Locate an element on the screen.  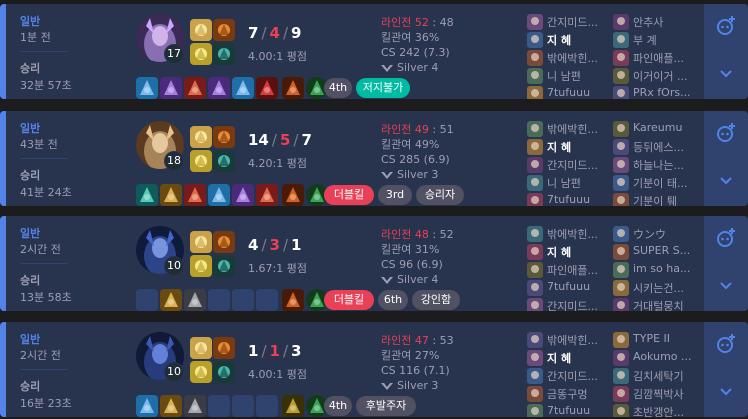
player-row: 안추사 is located at coordinates (654, 22).